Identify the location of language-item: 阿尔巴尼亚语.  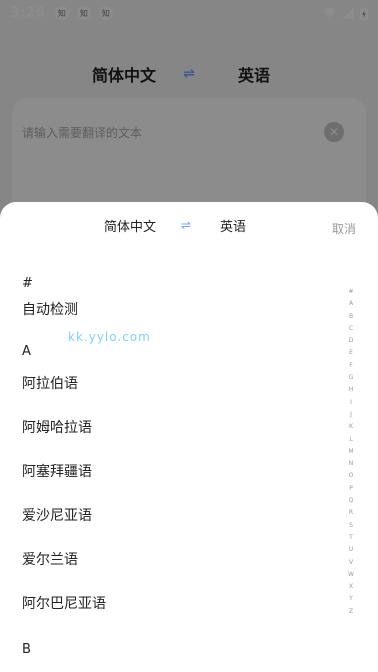
(172, 612).